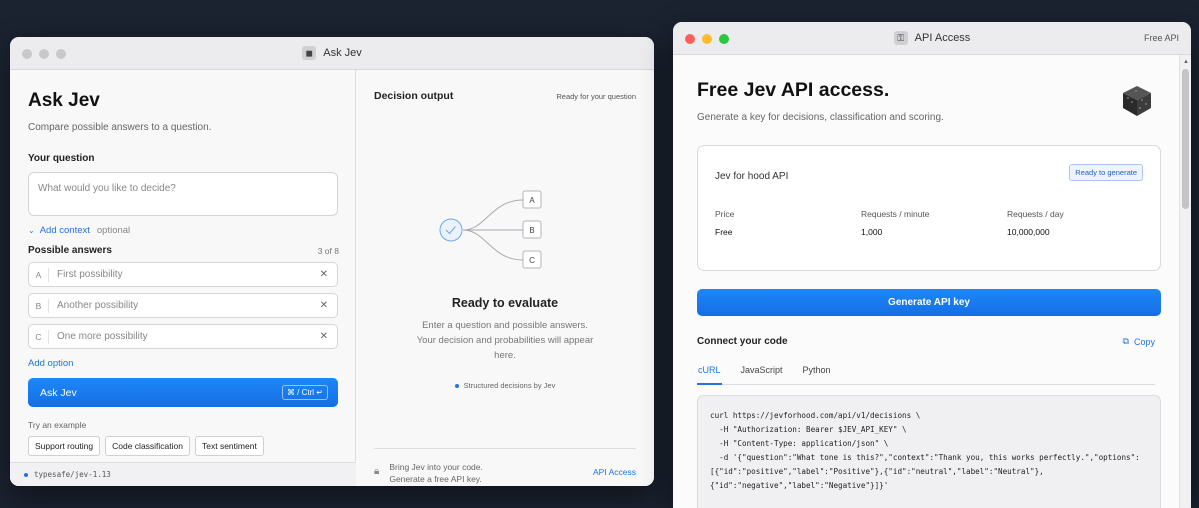 The height and width of the screenshot is (508, 1199). I want to click on copy-button: ⧉ Copy, so click(1139, 341).